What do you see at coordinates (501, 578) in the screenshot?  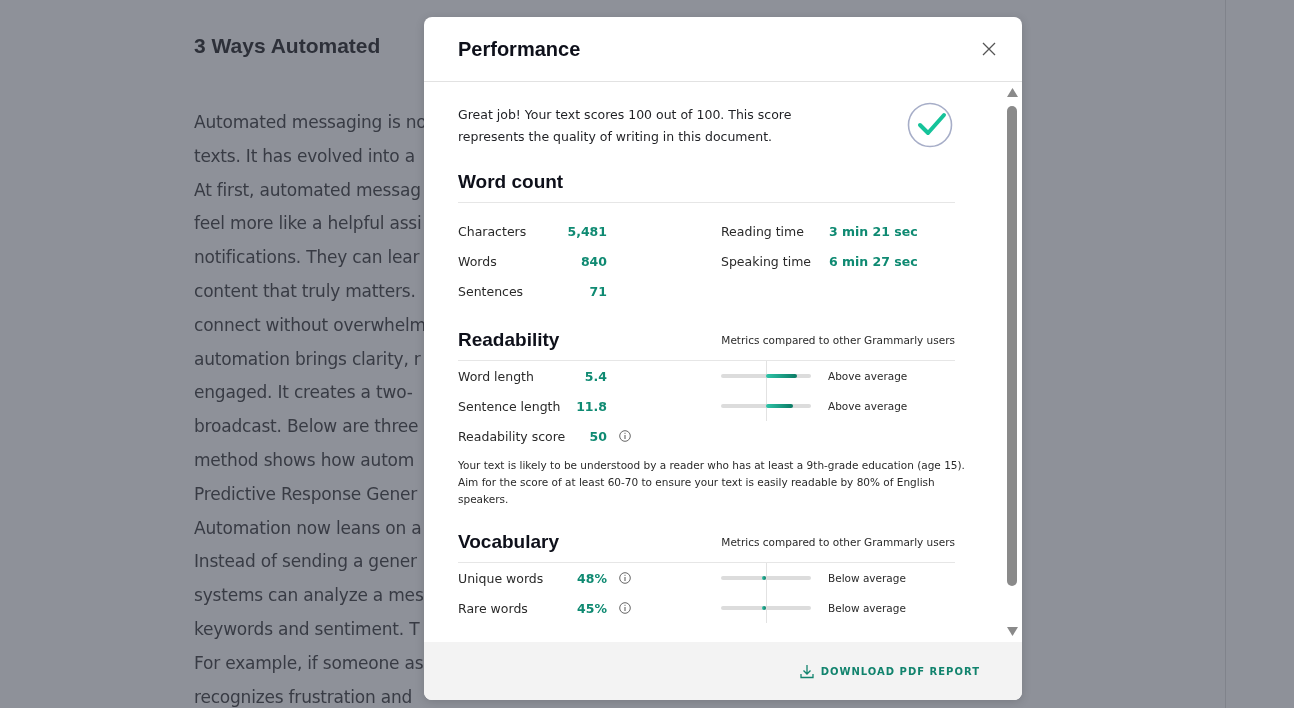 I see `metric-label: Unique words` at bounding box center [501, 578].